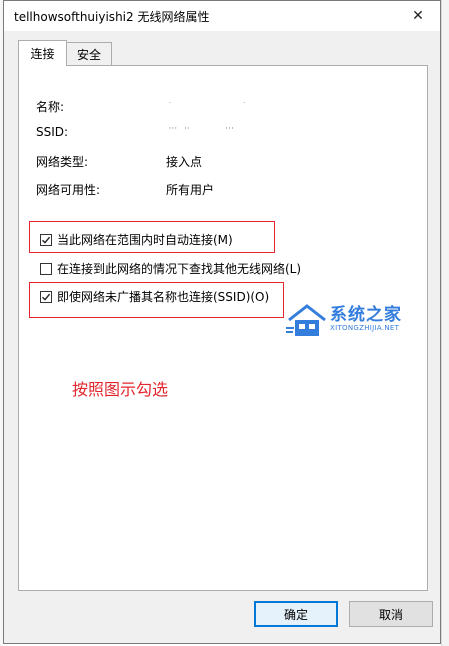  I want to click on tab-security: 安全, so click(89, 54).